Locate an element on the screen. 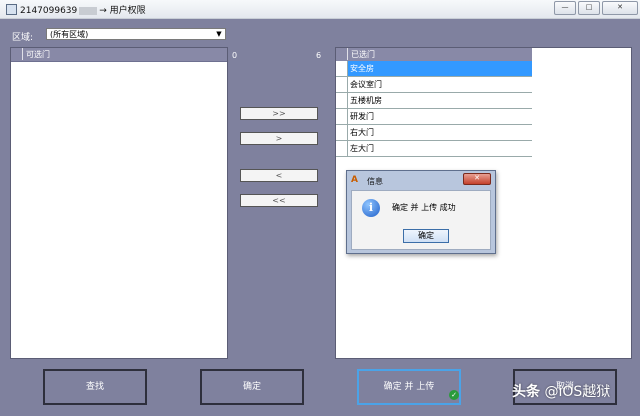  window-title-suffix: → 用户权限 is located at coordinates (122, 11).